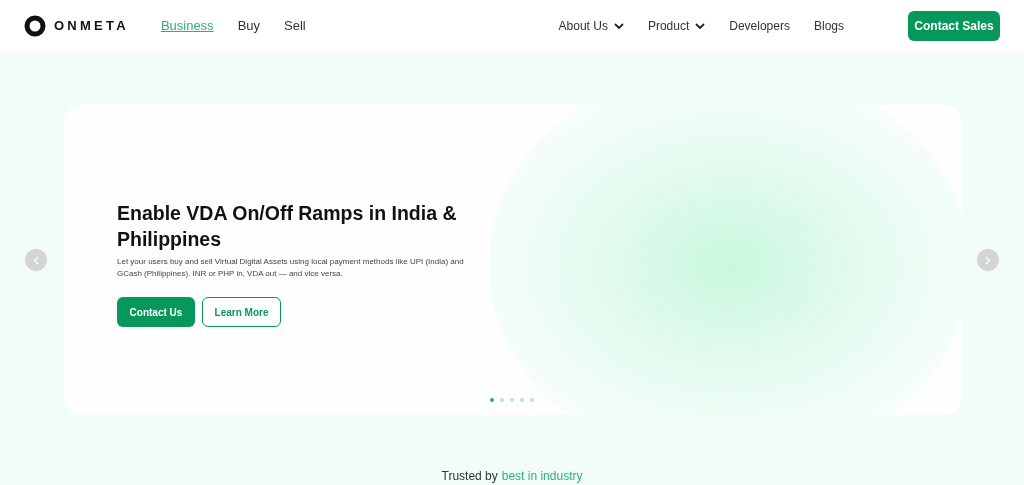  What do you see at coordinates (469, 476) in the screenshot?
I see `trusted-label: Trusted by` at bounding box center [469, 476].